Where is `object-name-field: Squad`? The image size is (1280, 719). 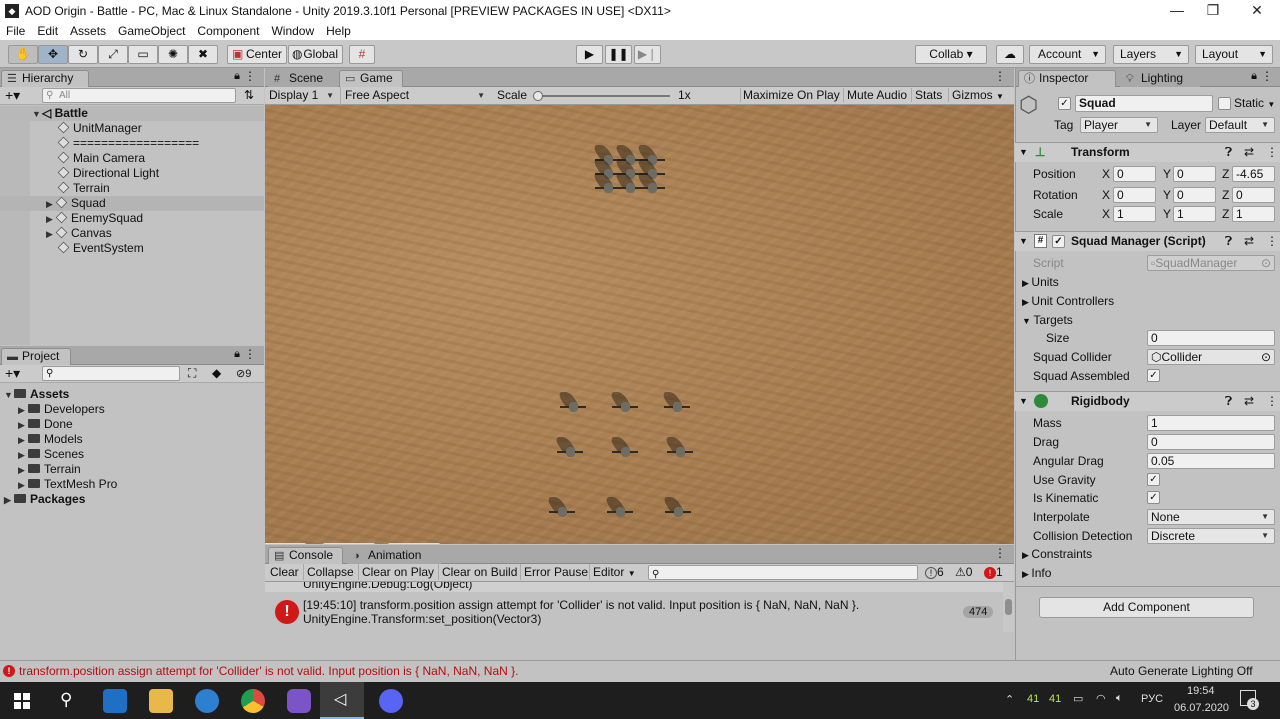
object-name-field: Squad is located at coordinates (1144, 103).